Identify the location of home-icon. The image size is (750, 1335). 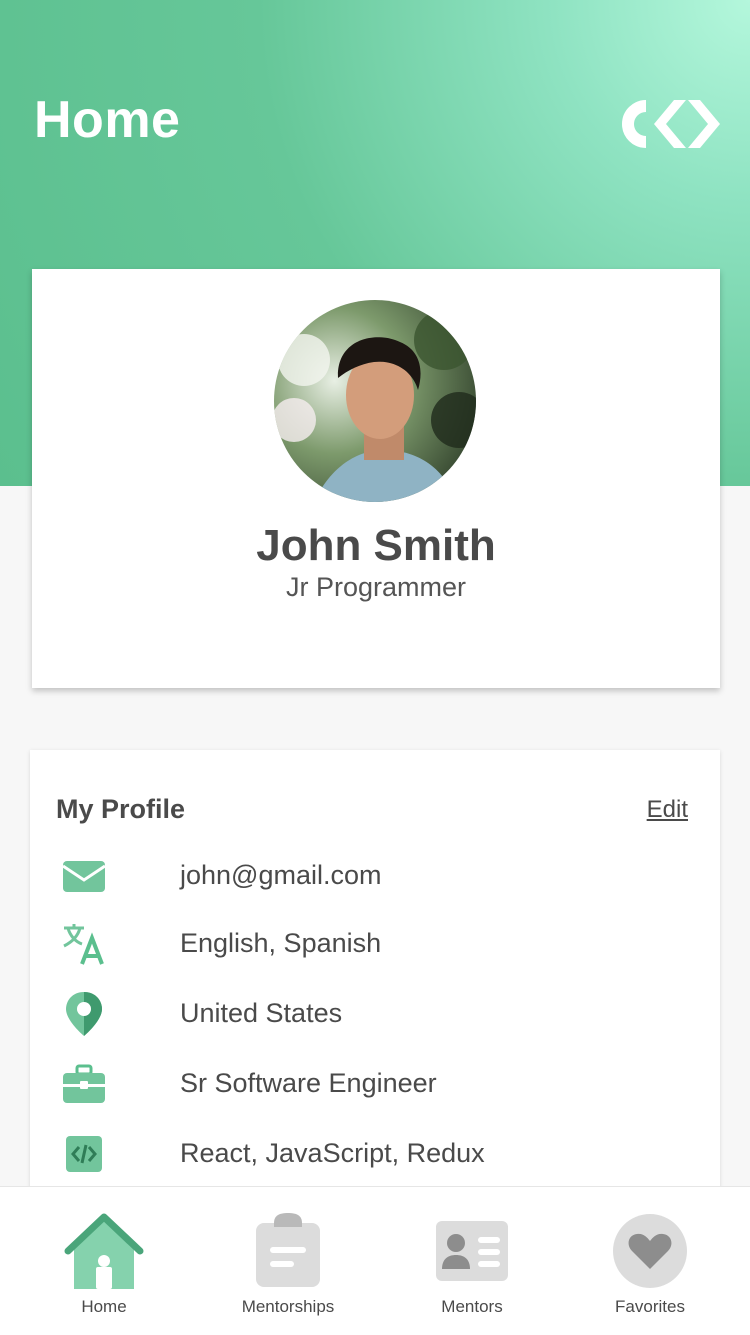
(104, 1251).